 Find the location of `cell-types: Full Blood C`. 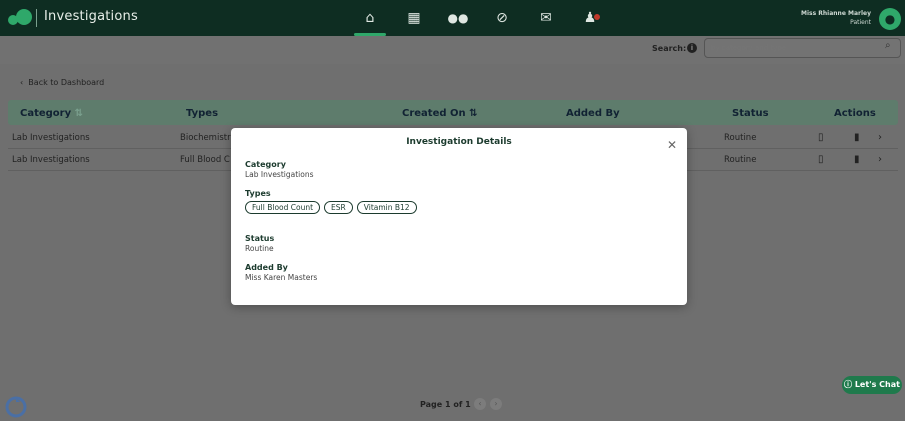

cell-types: Full Blood C is located at coordinates (205, 160).